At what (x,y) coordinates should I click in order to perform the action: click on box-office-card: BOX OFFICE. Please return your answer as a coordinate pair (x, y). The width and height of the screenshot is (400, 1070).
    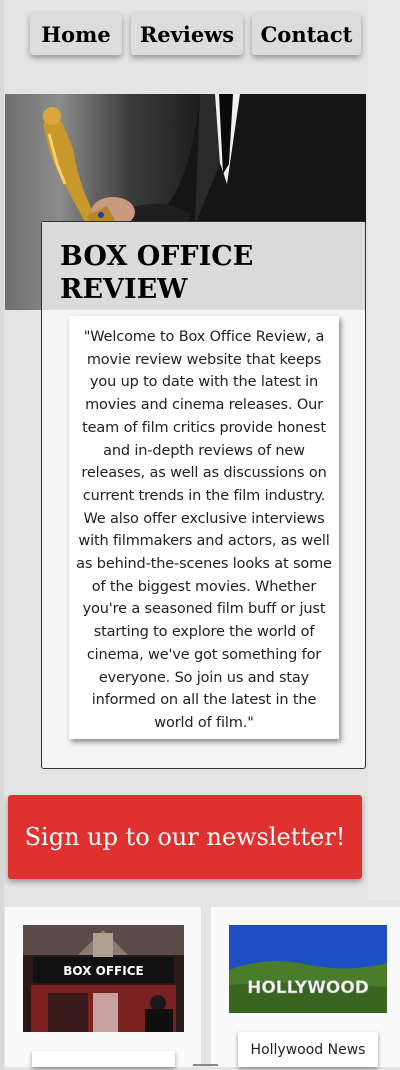
    Looking at the image, I should click on (103, 987).